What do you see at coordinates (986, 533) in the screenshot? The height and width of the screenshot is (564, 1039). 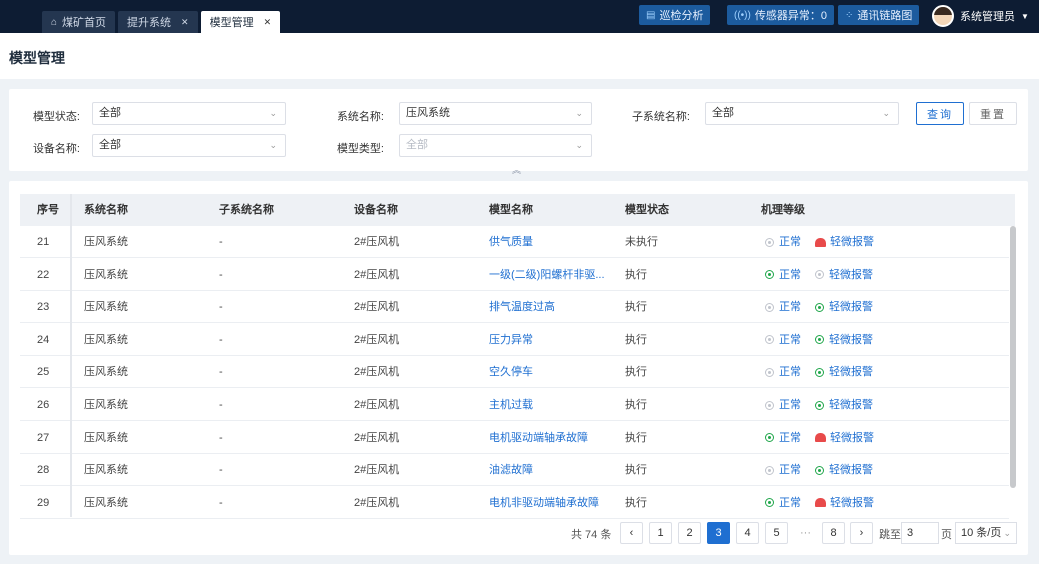 I see `page-size-select: 10 条/页 ⌄` at bounding box center [986, 533].